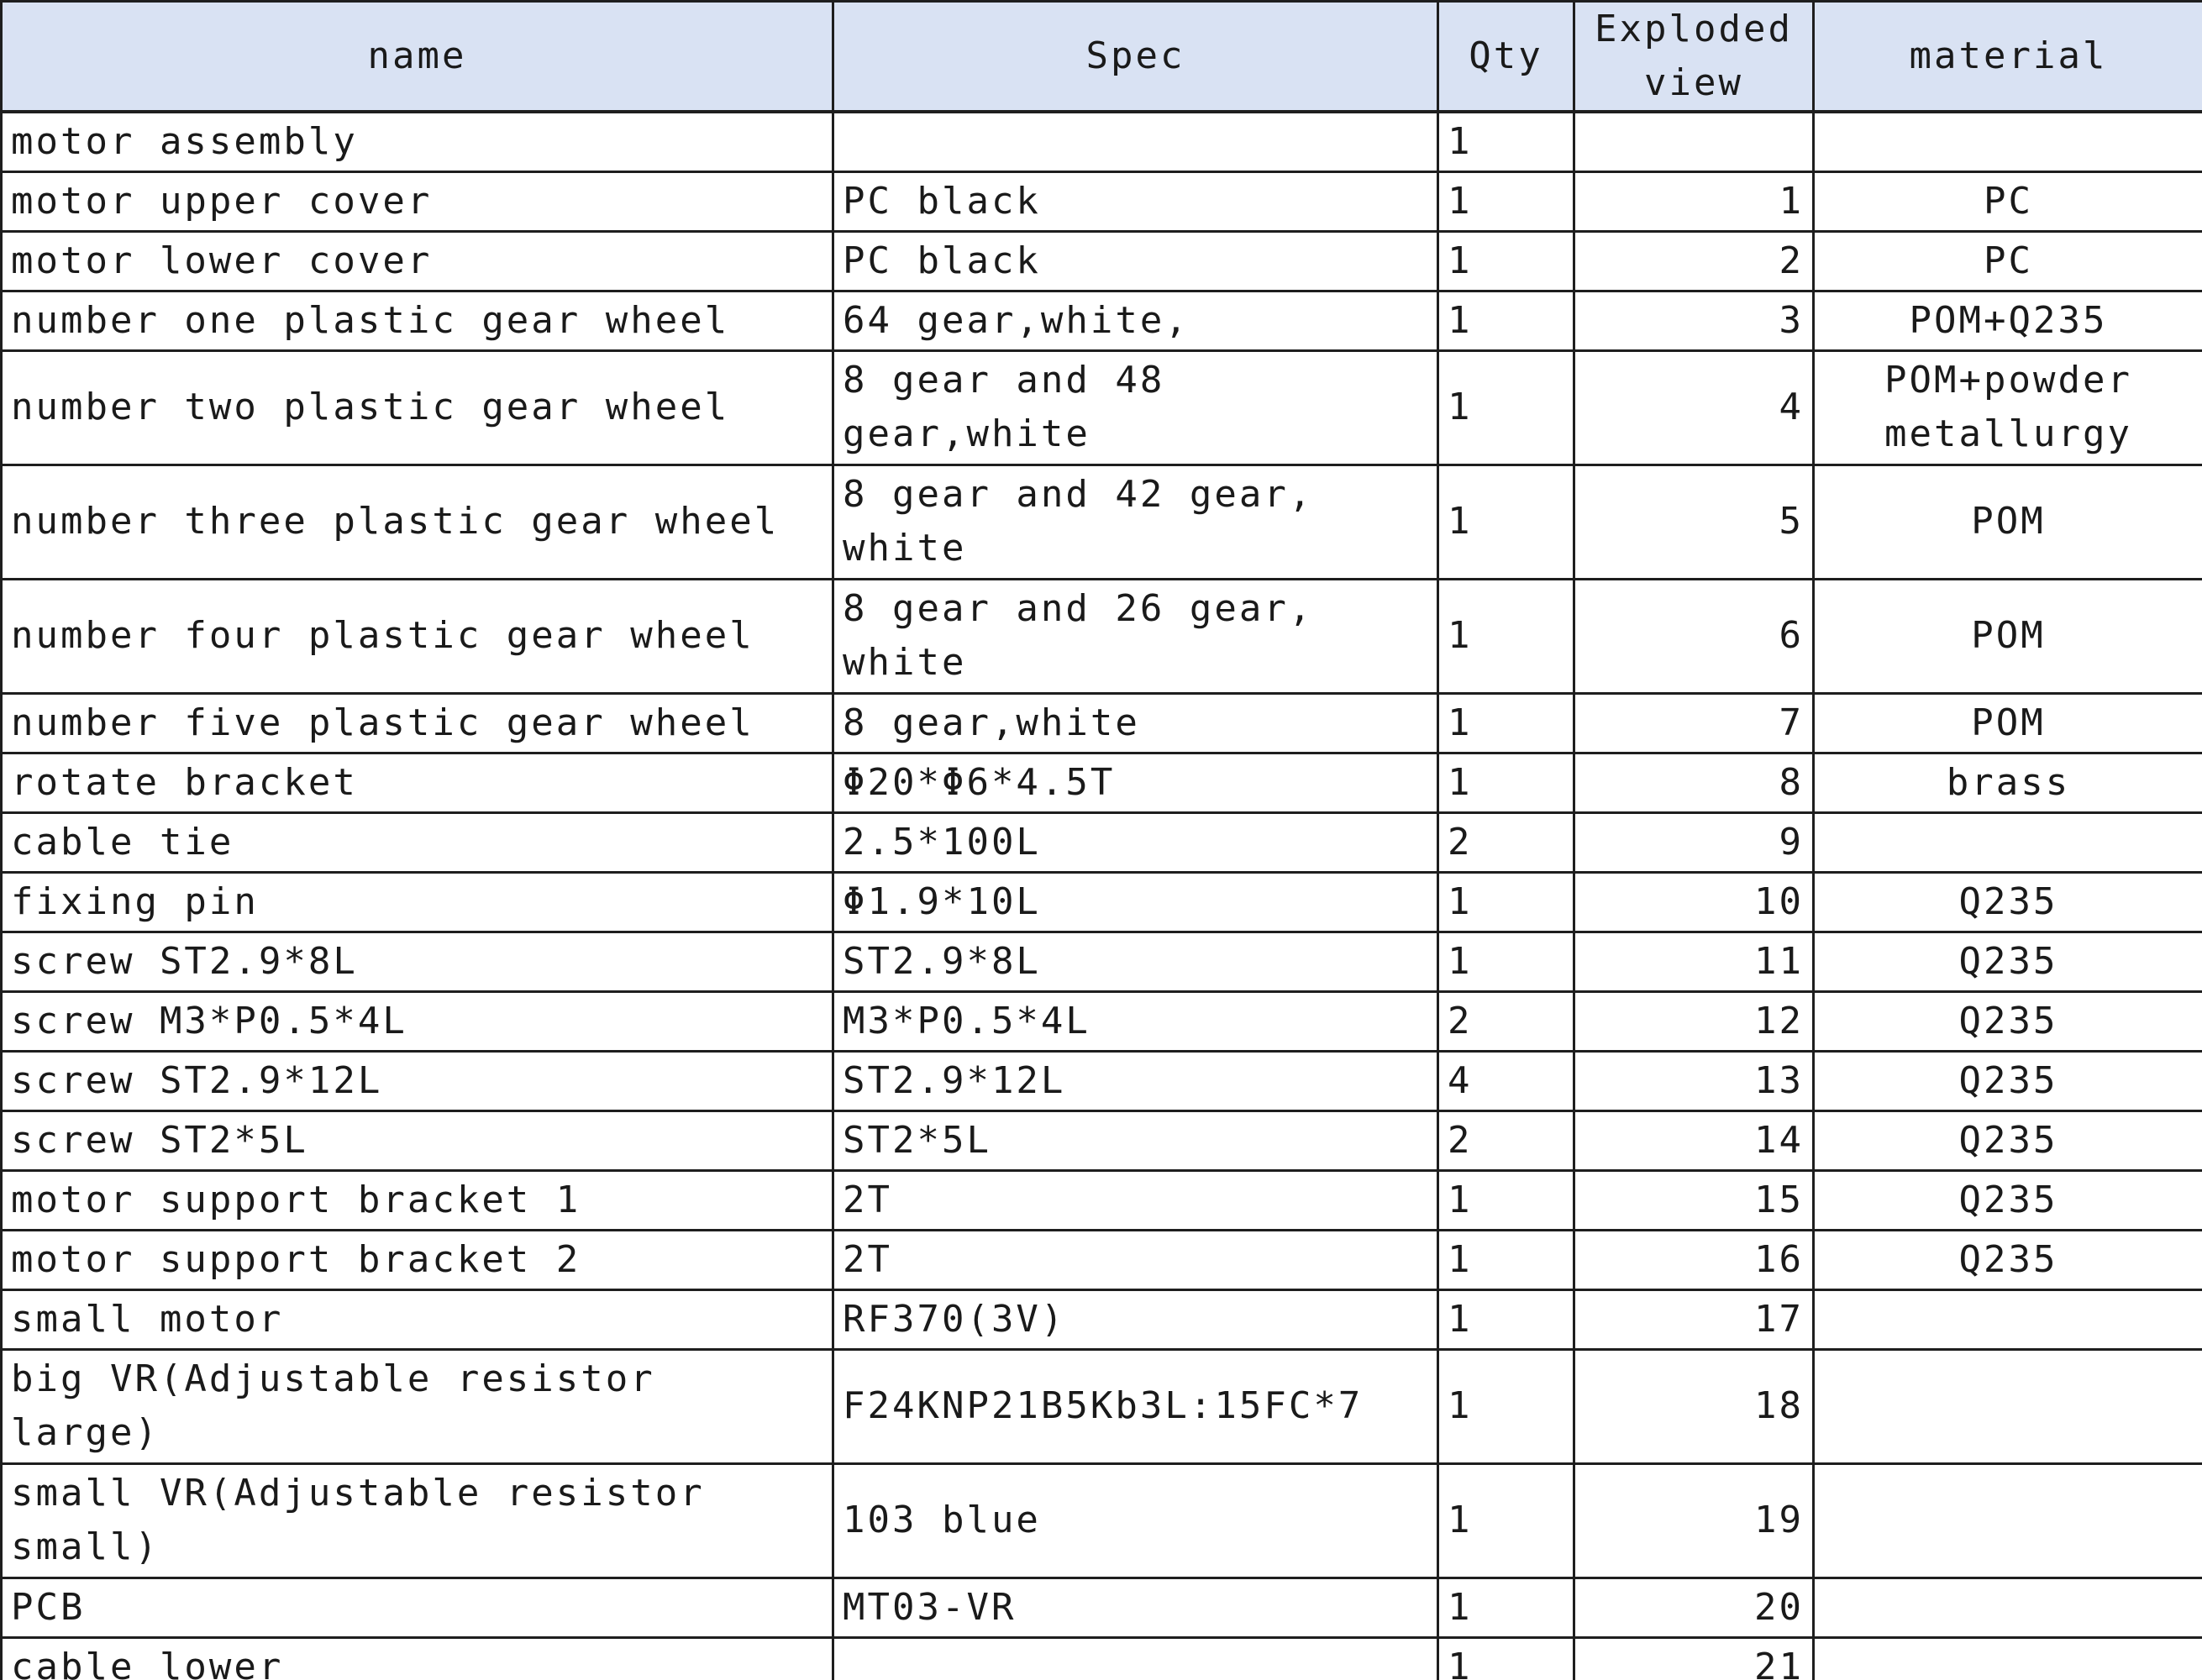 Image resolution: width=2202 pixels, height=1680 pixels. I want to click on cell-exploded-view: 13, so click(1694, 1080).